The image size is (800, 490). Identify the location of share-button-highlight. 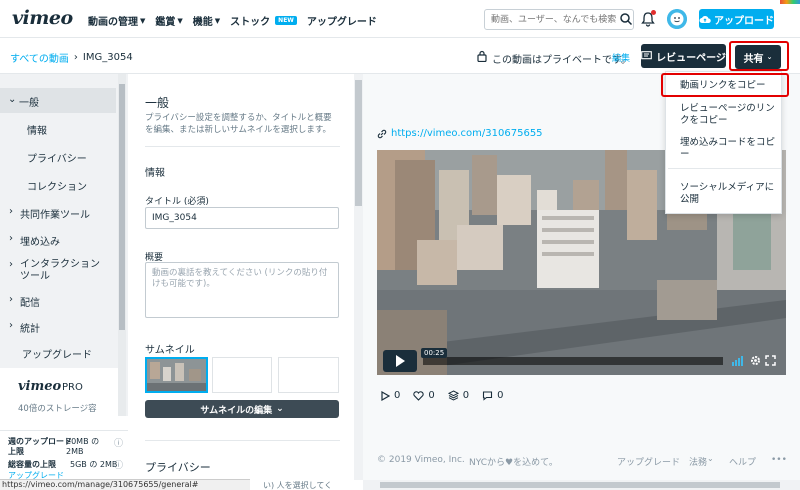
(759, 56).